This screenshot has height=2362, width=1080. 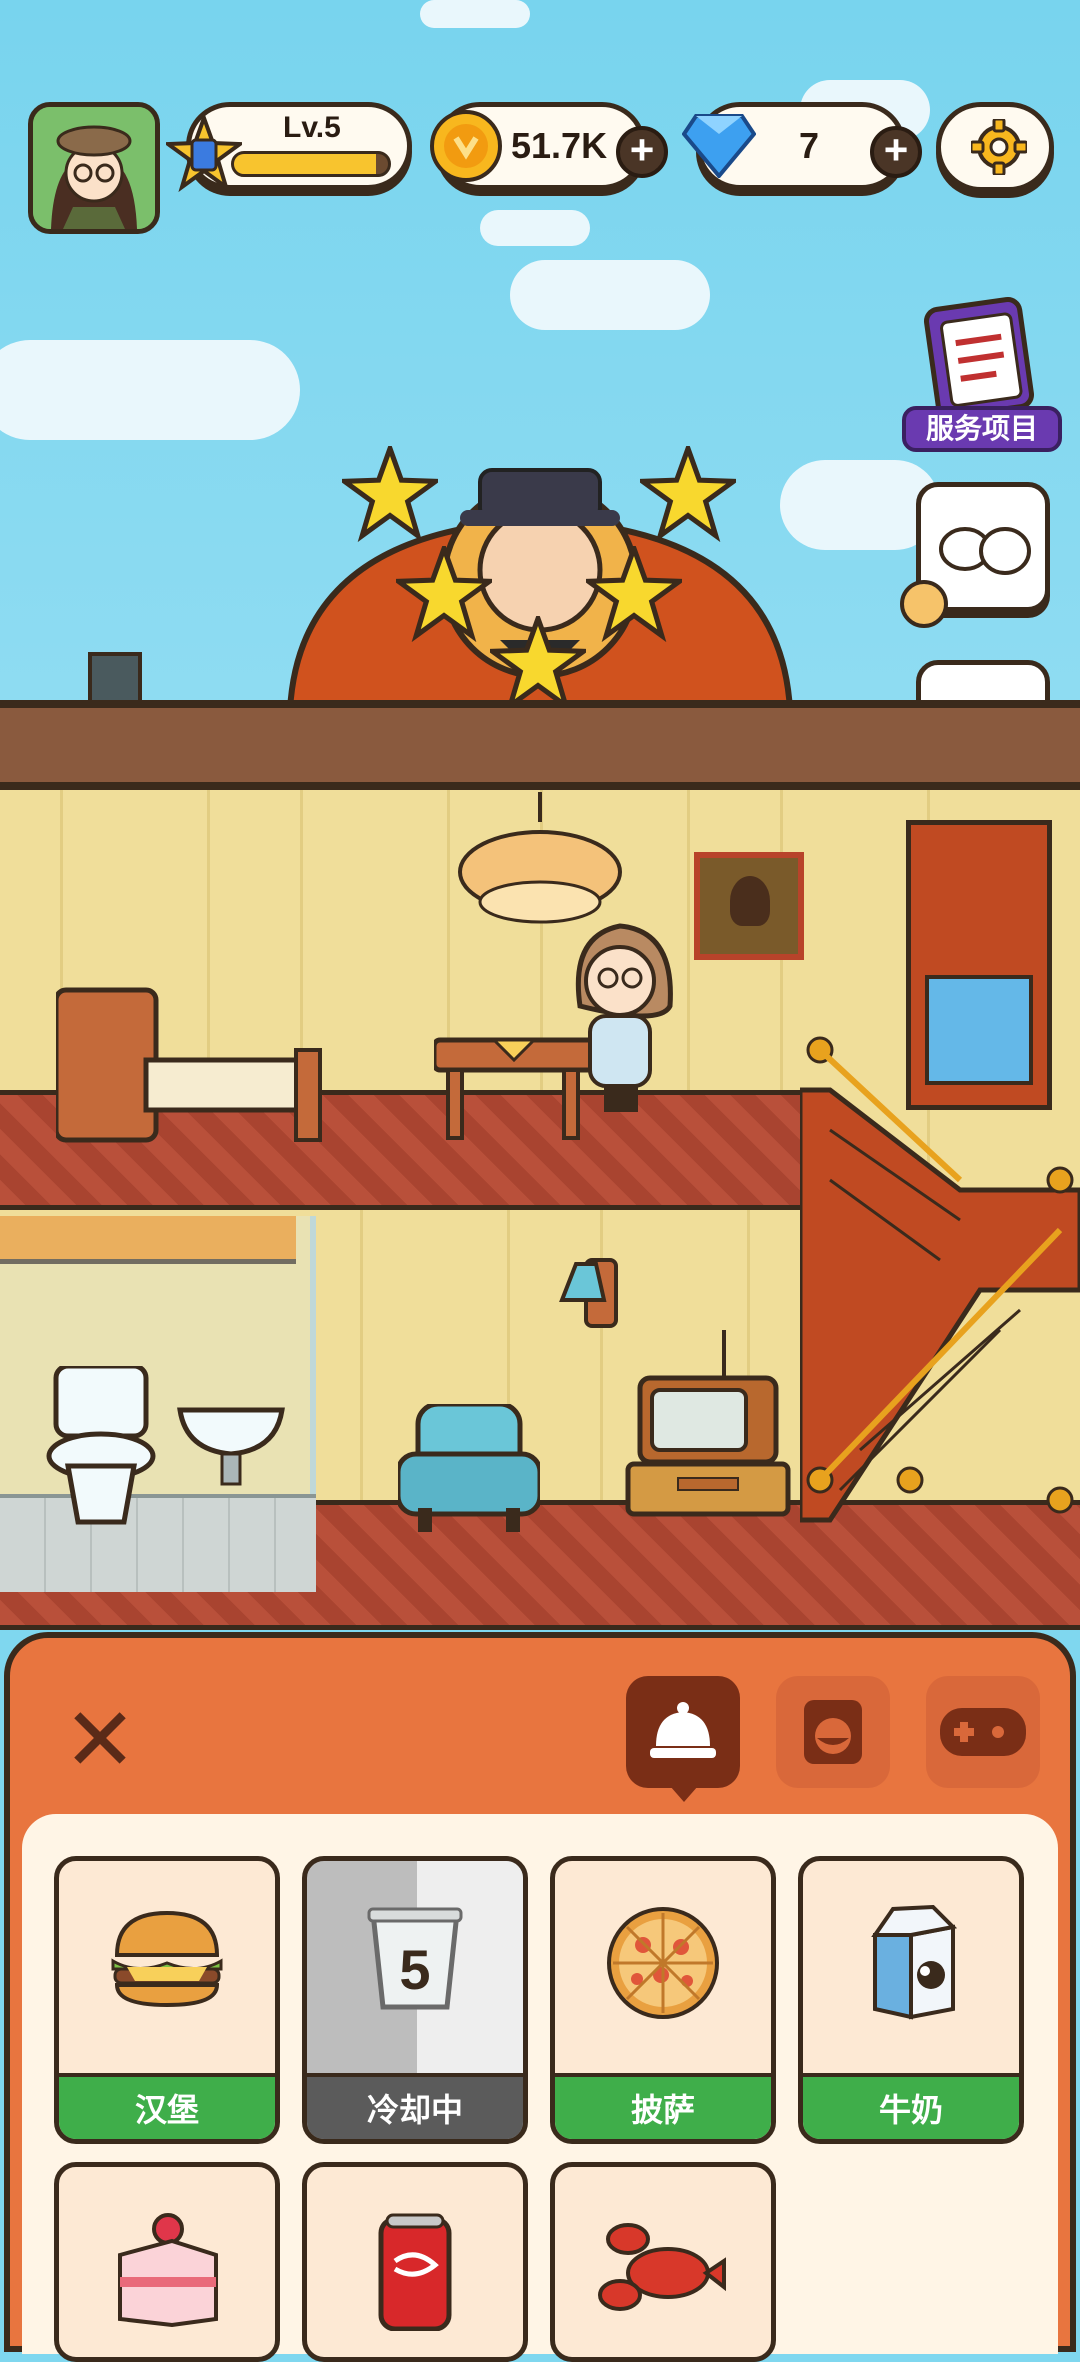 I want to click on cooldown-counter: 5, so click(x=415, y=1969).